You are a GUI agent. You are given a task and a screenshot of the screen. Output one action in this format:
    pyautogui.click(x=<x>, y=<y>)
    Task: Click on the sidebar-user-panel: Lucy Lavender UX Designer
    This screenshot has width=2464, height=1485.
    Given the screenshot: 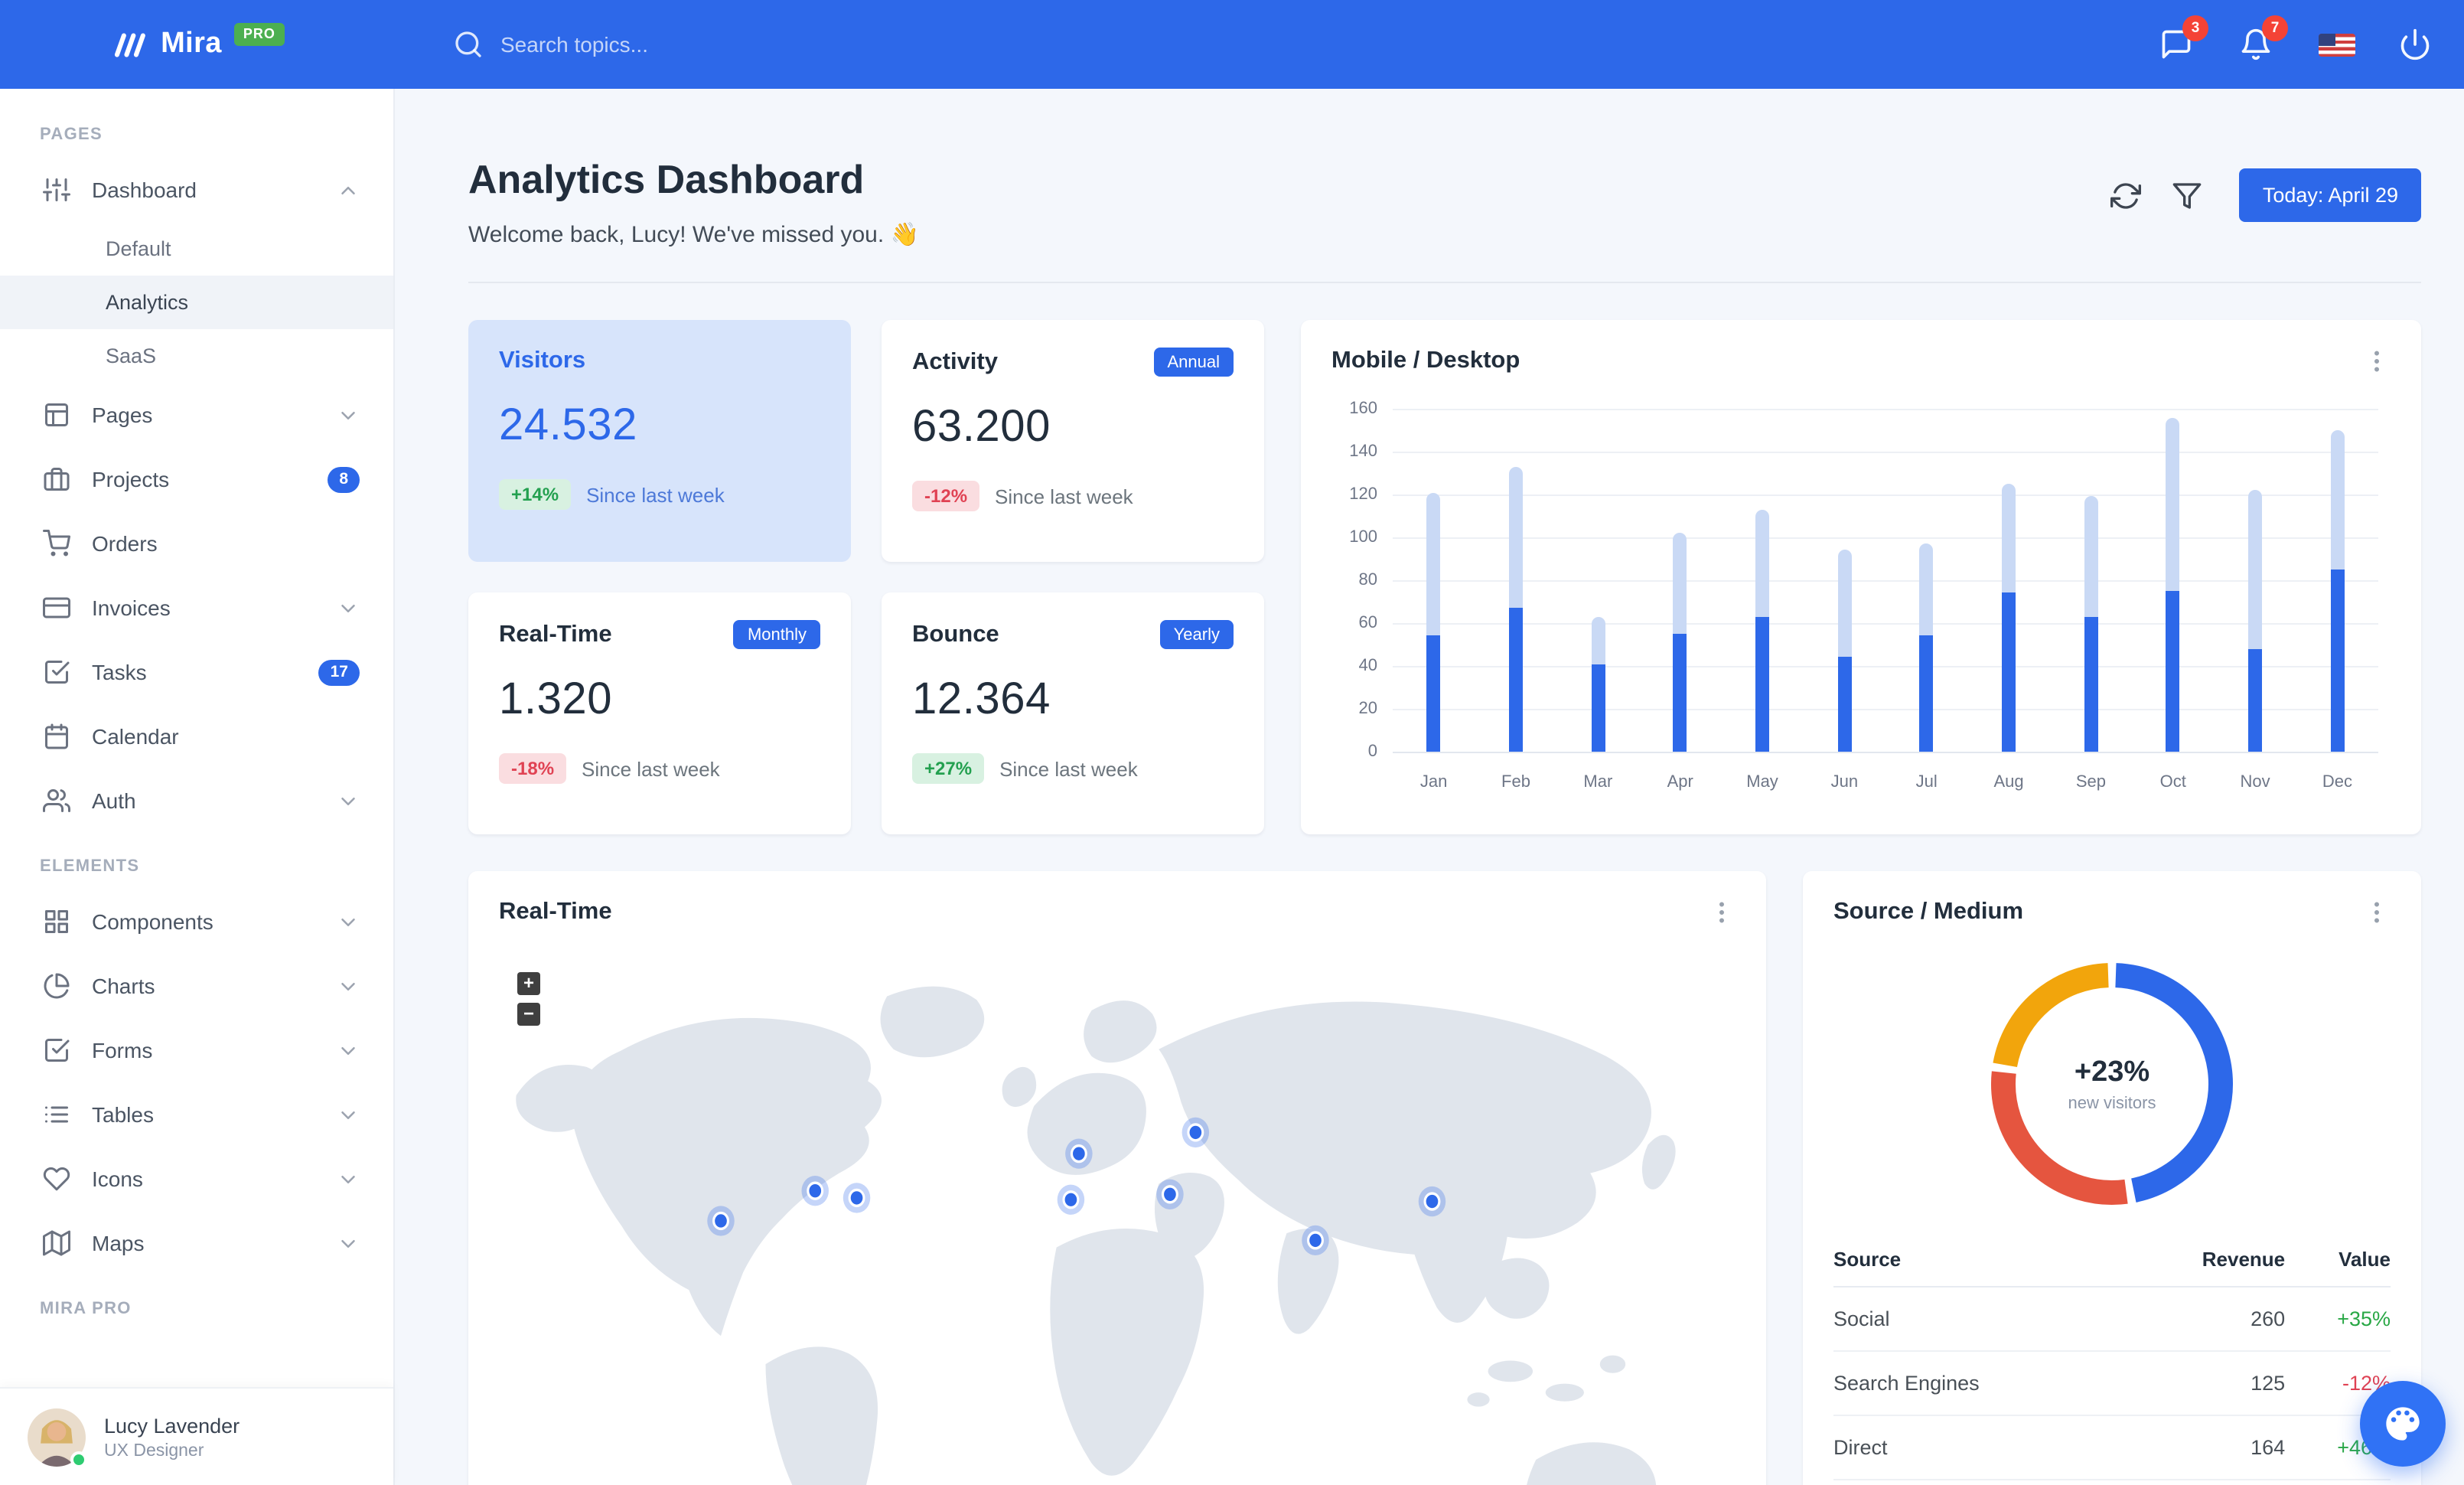 What is the action you would take?
    pyautogui.click(x=197, y=1436)
    